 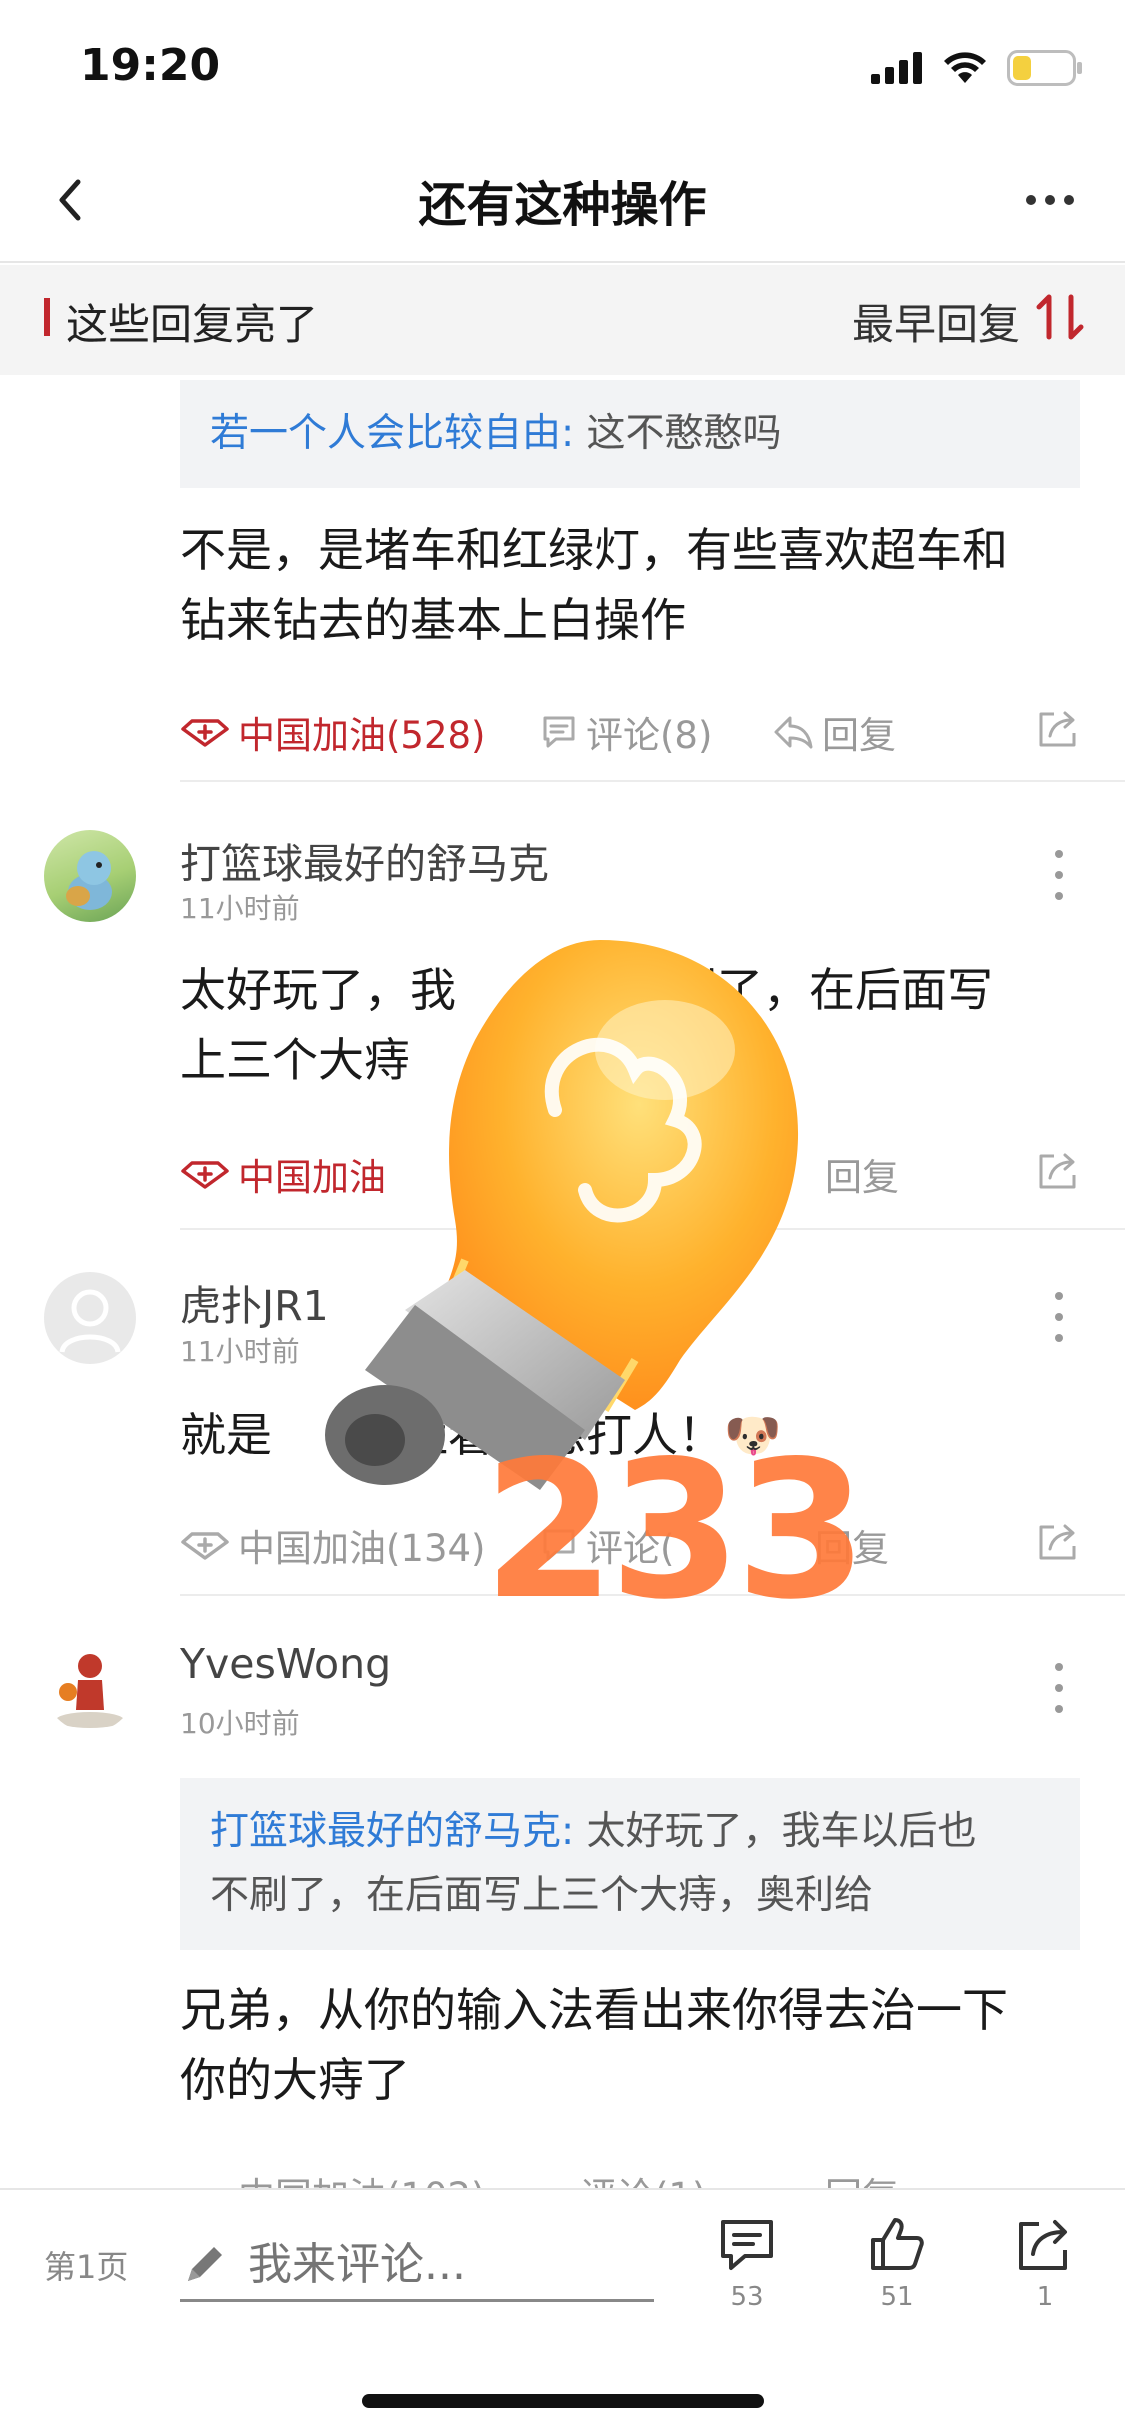 I want to click on comment-text: 兄弟，从你的输入法看出来你得去治一下 你的大痔了, so click(x=630, y=2045).